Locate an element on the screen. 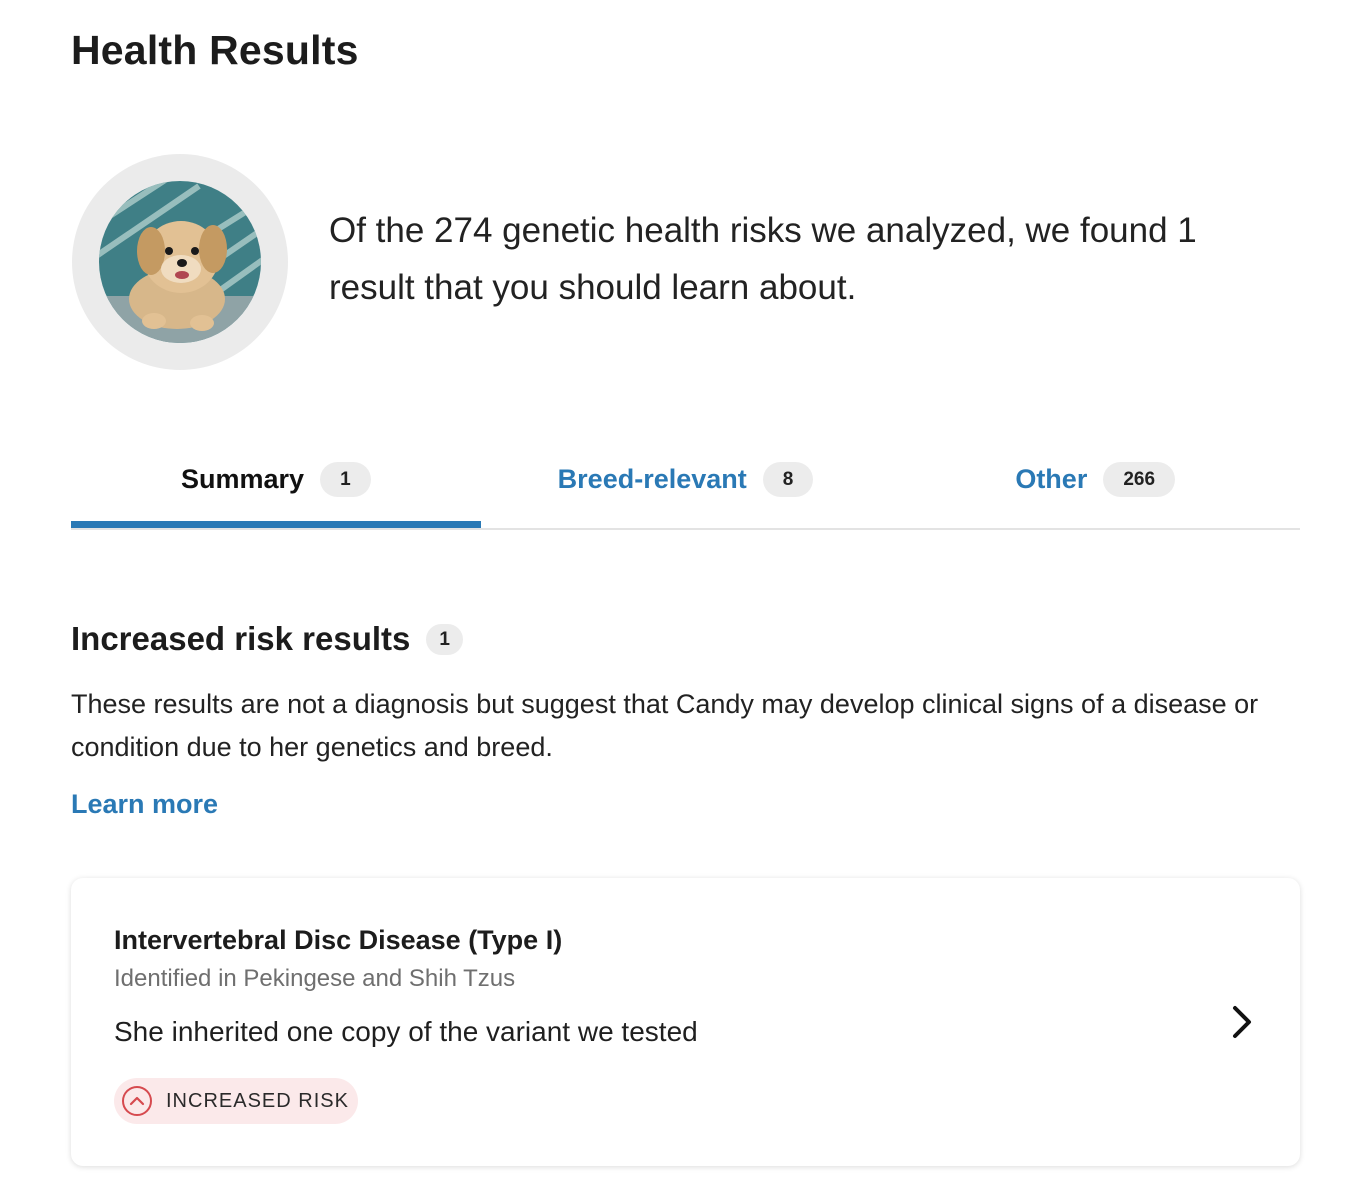  avatar-ring is located at coordinates (180, 262).